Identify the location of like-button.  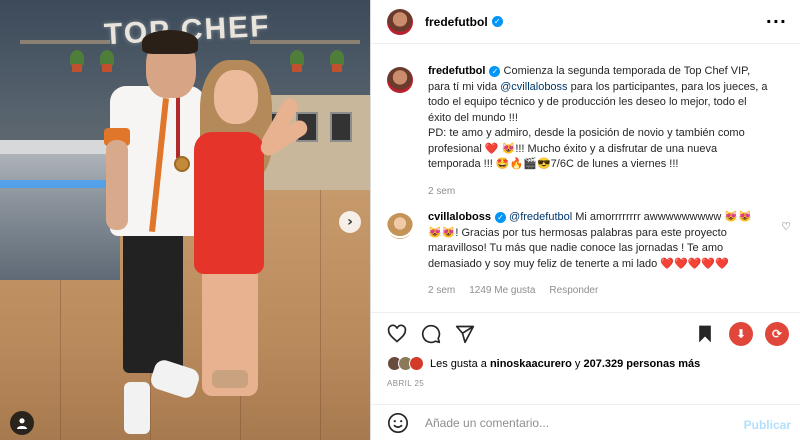
(397, 334).